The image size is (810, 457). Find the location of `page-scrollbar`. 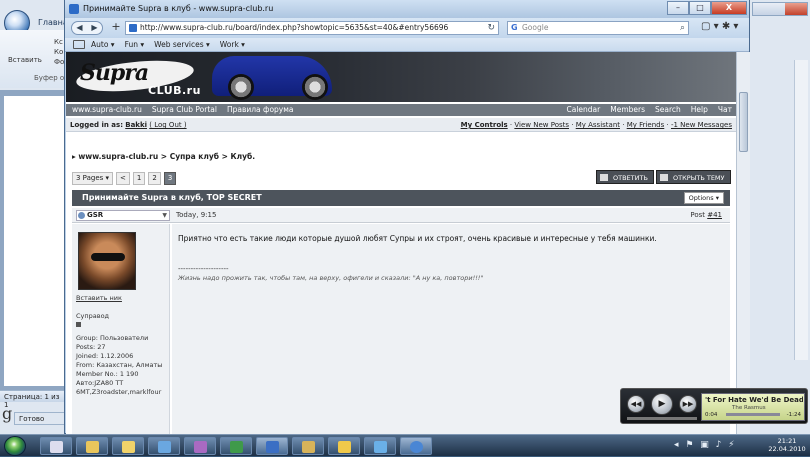

page-scrollbar is located at coordinates (743, 243).